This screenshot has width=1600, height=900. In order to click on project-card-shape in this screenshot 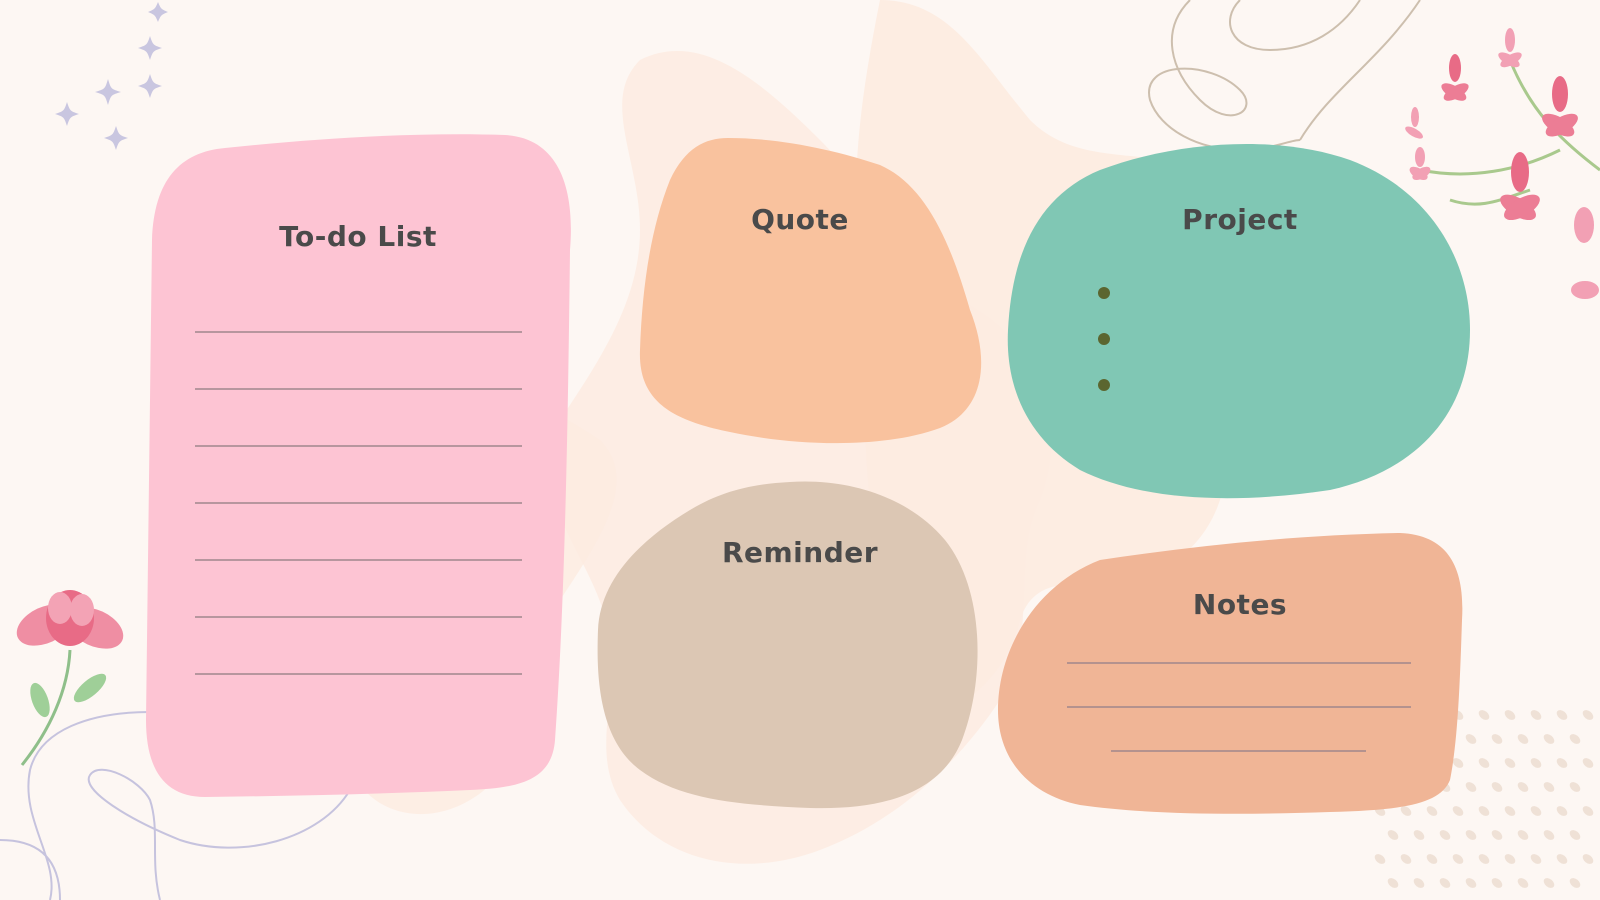, I will do `click(1238, 321)`.